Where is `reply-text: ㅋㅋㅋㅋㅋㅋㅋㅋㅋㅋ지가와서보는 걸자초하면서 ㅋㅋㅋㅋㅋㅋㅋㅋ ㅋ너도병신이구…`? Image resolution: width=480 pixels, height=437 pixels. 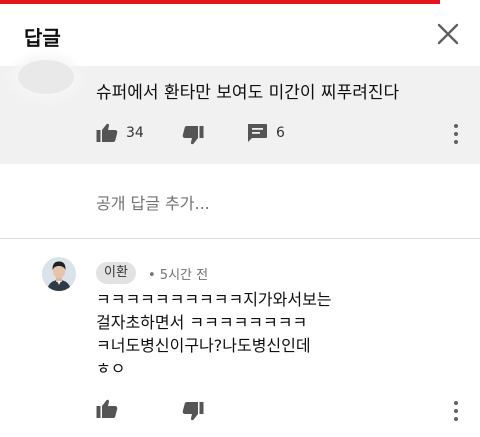 reply-text: ㅋㅋㅋㅋㅋㅋㅋㅋㅋㅋ지가와서보는 걸자초하면서 ㅋㅋㅋㅋㅋㅋㅋㅋ ㅋ너도병신이구… is located at coordinates (261, 334).